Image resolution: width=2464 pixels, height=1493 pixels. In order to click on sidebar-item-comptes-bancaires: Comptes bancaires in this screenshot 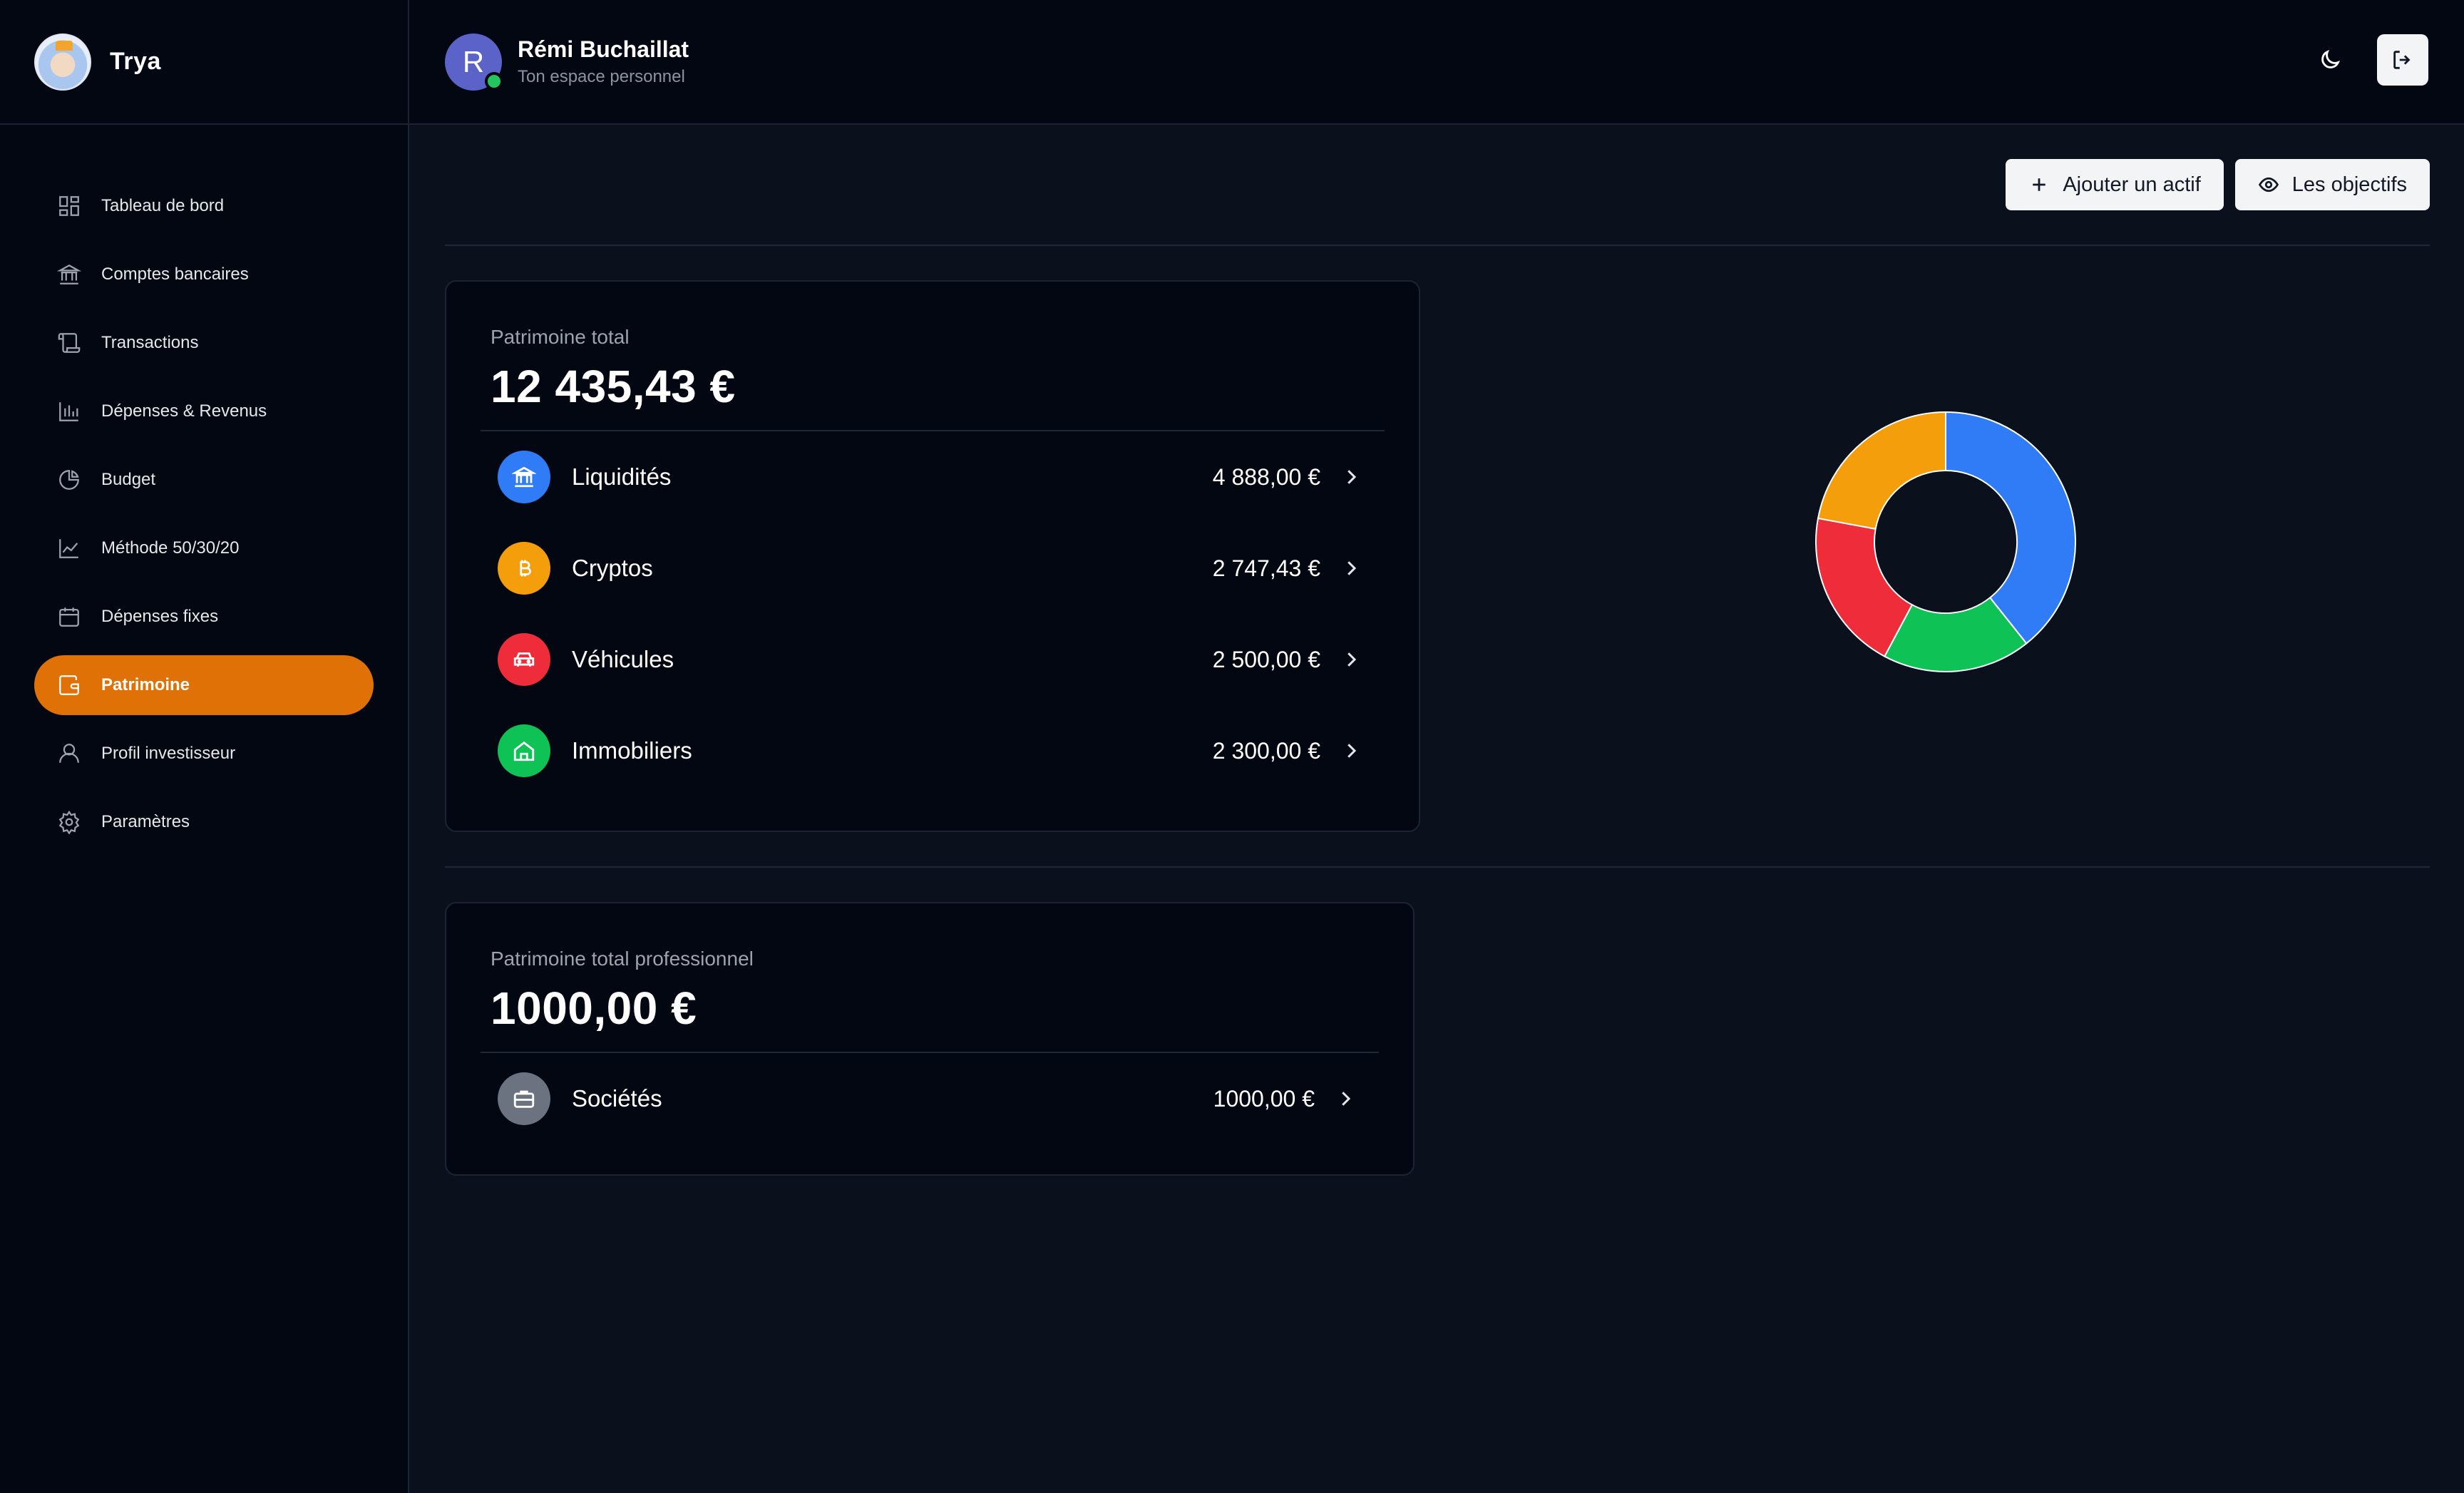, I will do `click(204, 274)`.